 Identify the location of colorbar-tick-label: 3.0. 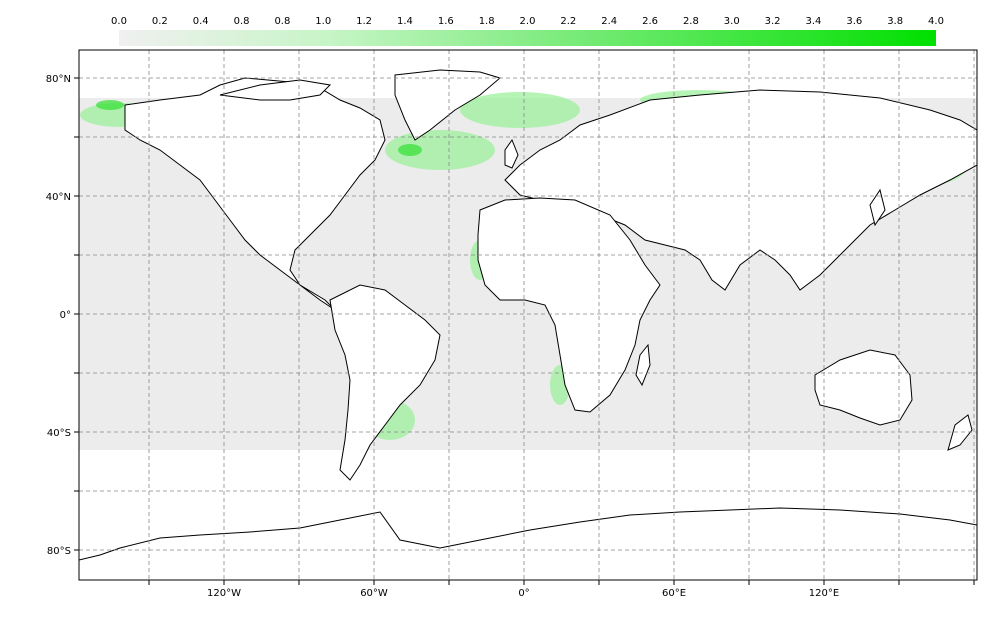
(732, 21).